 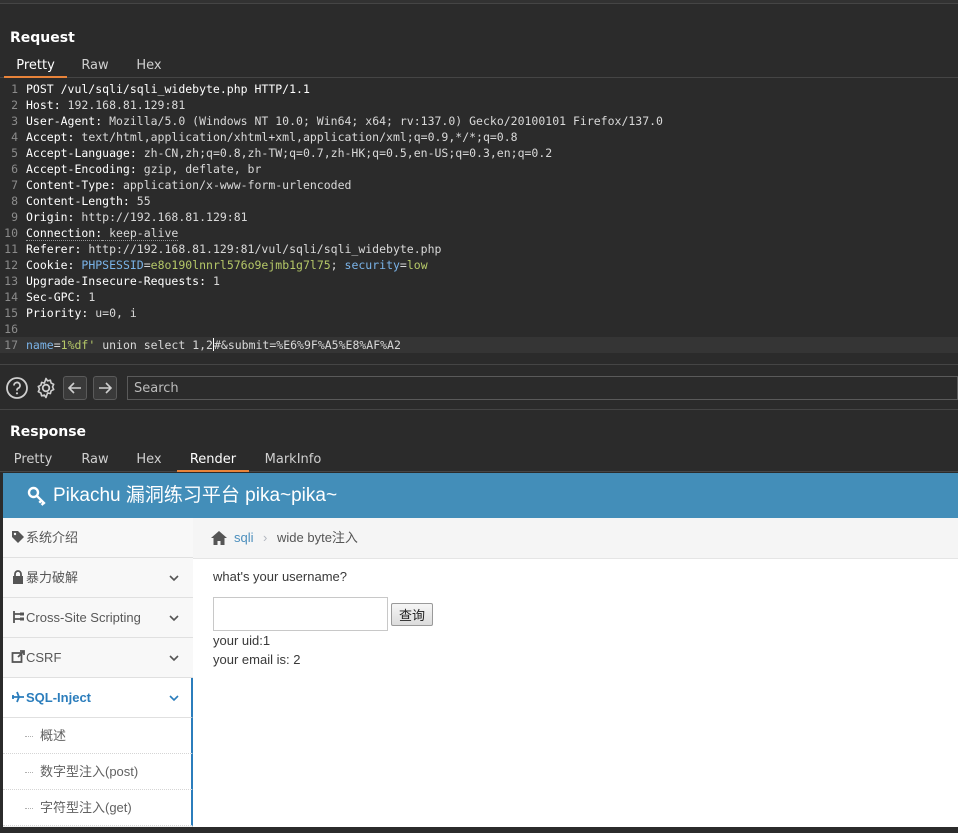 What do you see at coordinates (11, 329) in the screenshot?
I see `line-number: 16` at bounding box center [11, 329].